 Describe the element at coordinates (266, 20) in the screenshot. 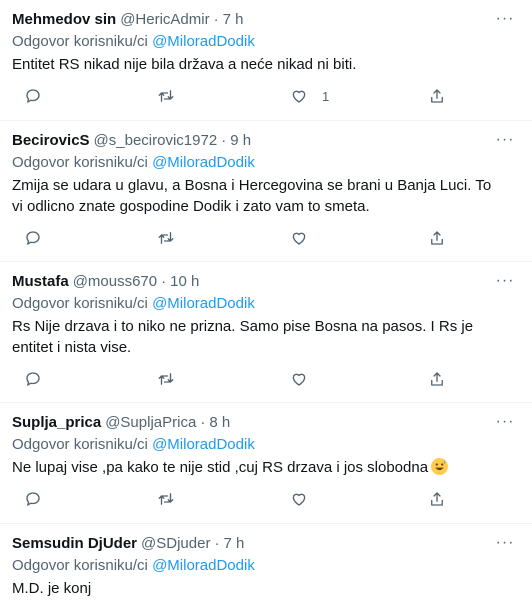

I see `tweet-header: Mehmedov sin @HericAdmir · 7 h` at that location.